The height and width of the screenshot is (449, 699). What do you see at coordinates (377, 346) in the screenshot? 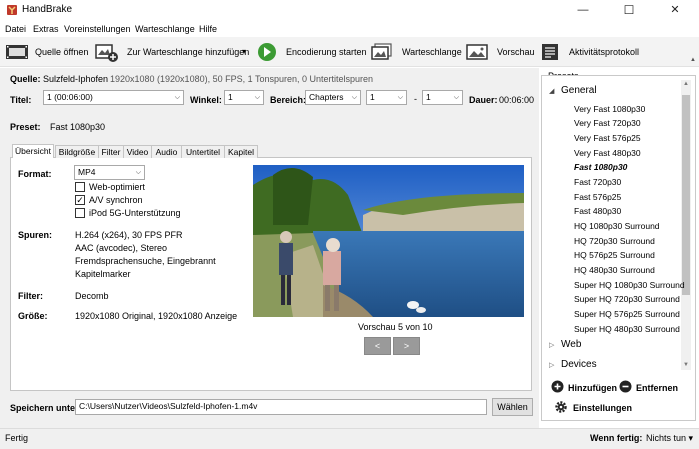
I see `preview-prev-button: <` at bounding box center [377, 346].